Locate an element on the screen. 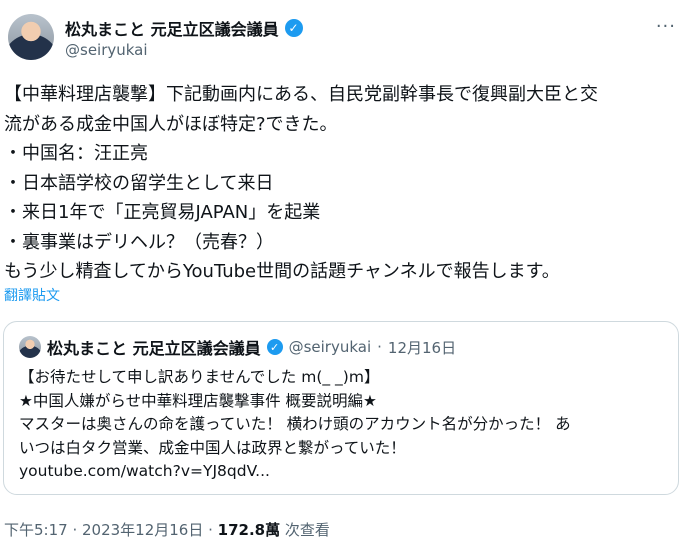  tweet-line: 【中華料理店襲撃】下記動画内にある、自民党副幹事長で復興副大臣と交 is located at coordinates (301, 94).